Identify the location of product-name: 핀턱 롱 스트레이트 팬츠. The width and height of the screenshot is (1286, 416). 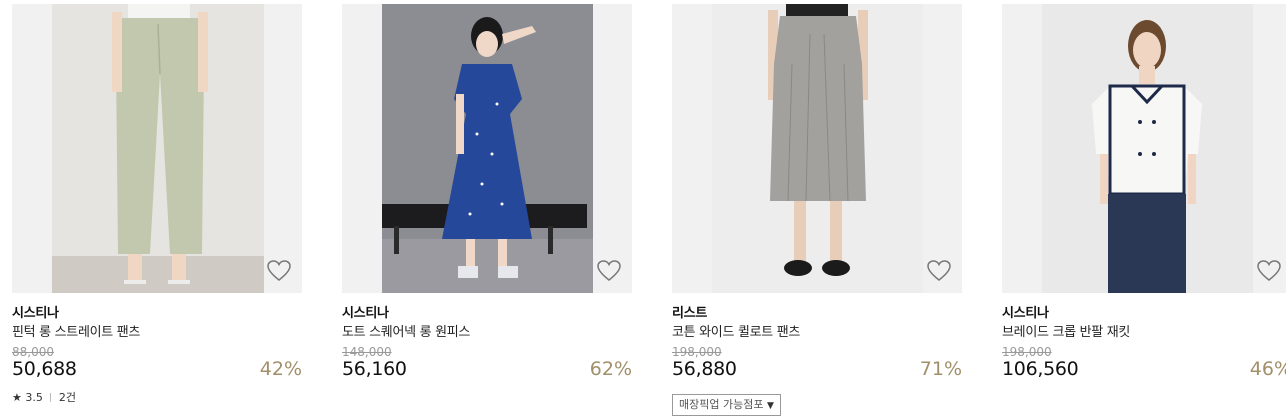
(76, 330).